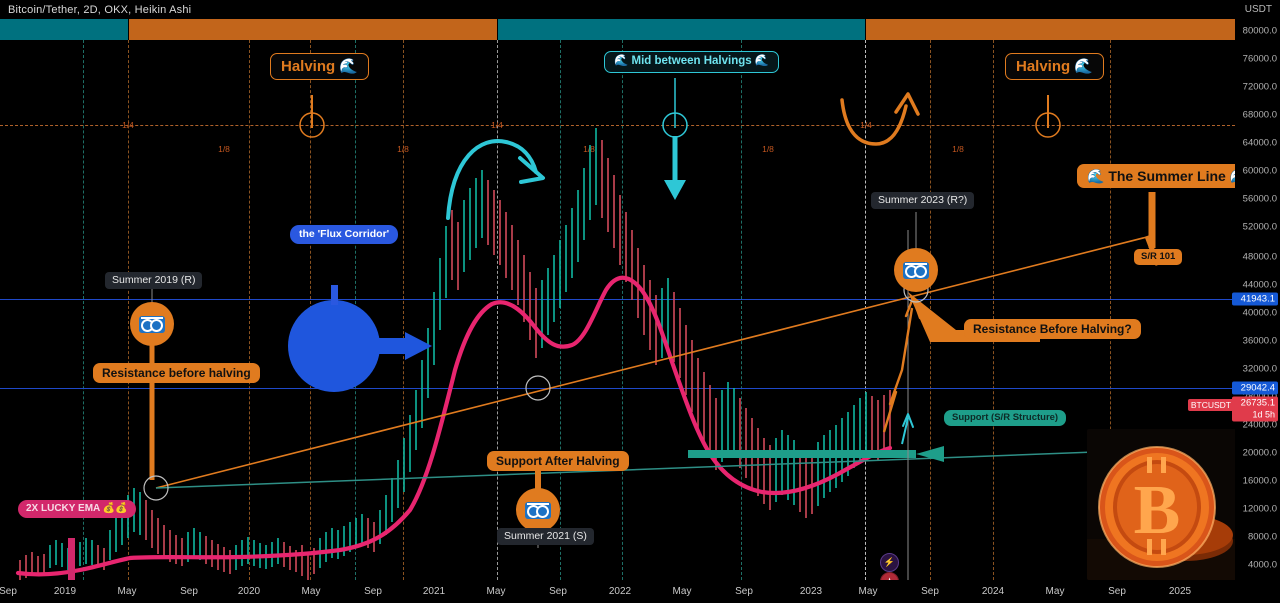  What do you see at coordinates (1210, 405) in the screenshot?
I see `symbol-tag: BTCUSDT` at bounding box center [1210, 405].